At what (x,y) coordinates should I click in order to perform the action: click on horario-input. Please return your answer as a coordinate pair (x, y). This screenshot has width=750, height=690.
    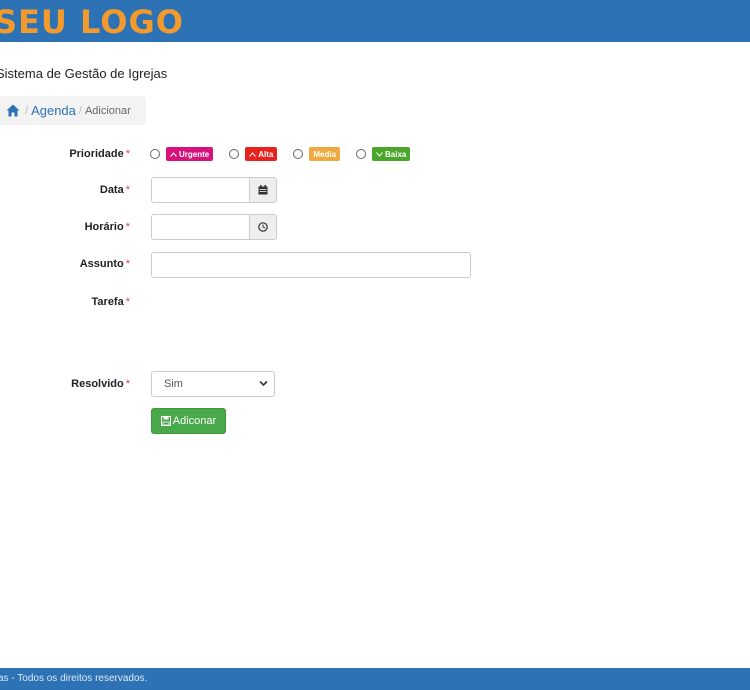
    Looking at the image, I should click on (200, 227).